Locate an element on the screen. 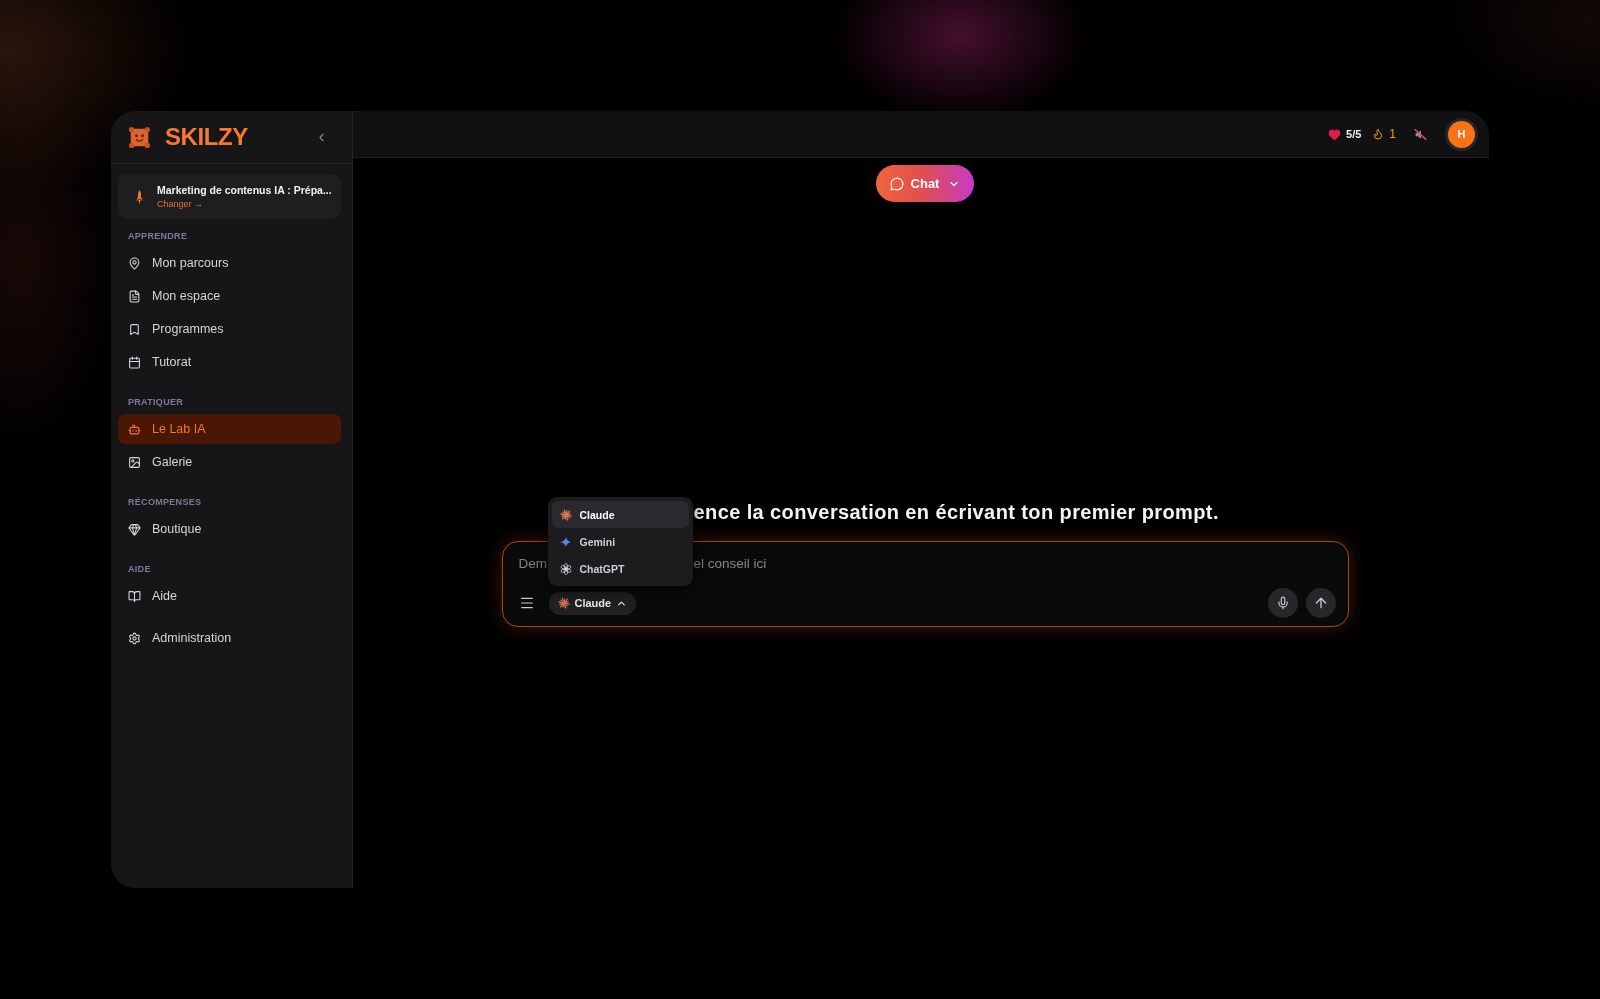 This screenshot has width=1600, height=999. flame-icon is located at coordinates (1378, 134).